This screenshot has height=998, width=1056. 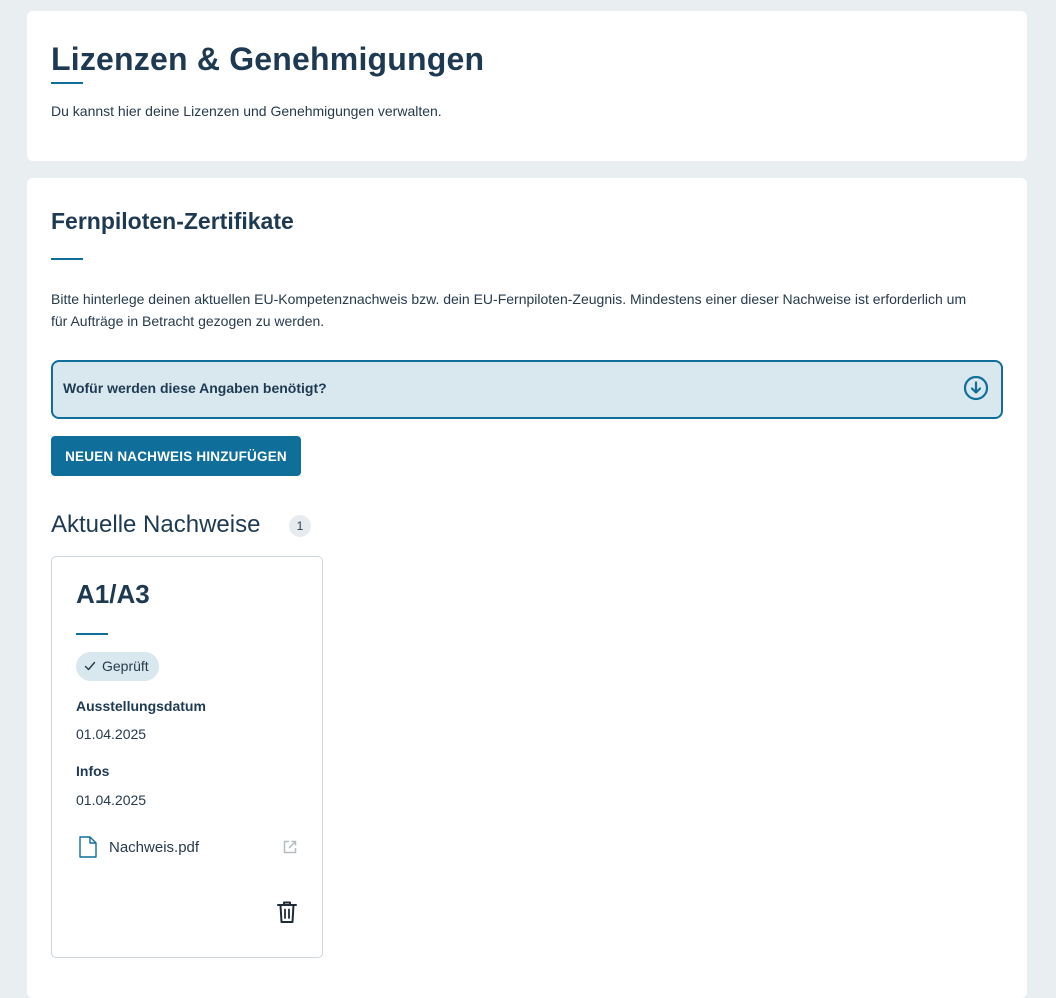 What do you see at coordinates (156, 524) in the screenshot?
I see `list-title: Aktuelle Nachweise` at bounding box center [156, 524].